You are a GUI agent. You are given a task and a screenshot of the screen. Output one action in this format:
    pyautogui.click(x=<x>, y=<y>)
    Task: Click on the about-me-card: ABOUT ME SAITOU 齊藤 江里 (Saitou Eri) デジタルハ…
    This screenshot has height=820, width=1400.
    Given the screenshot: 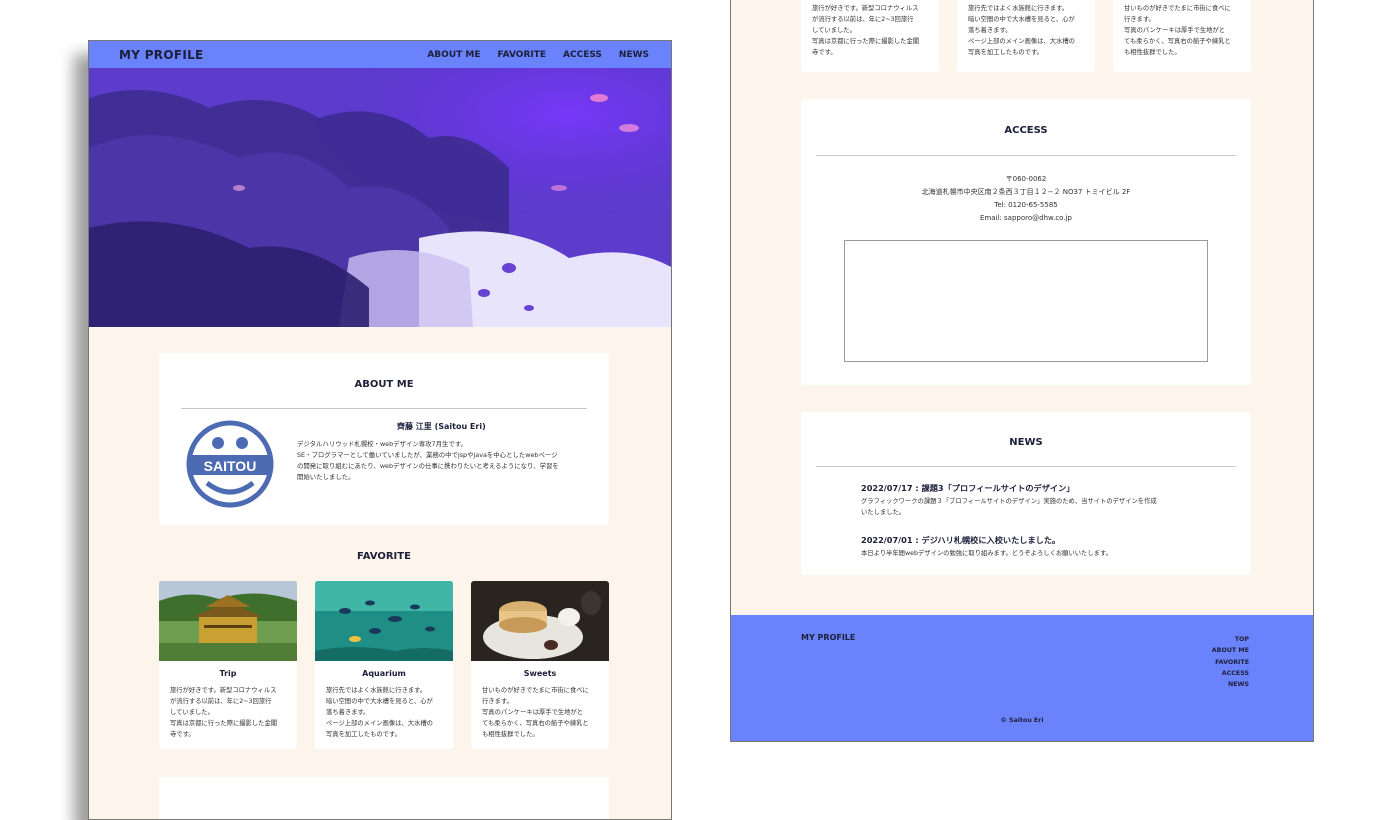 What is the action you would take?
    pyautogui.click(x=384, y=439)
    